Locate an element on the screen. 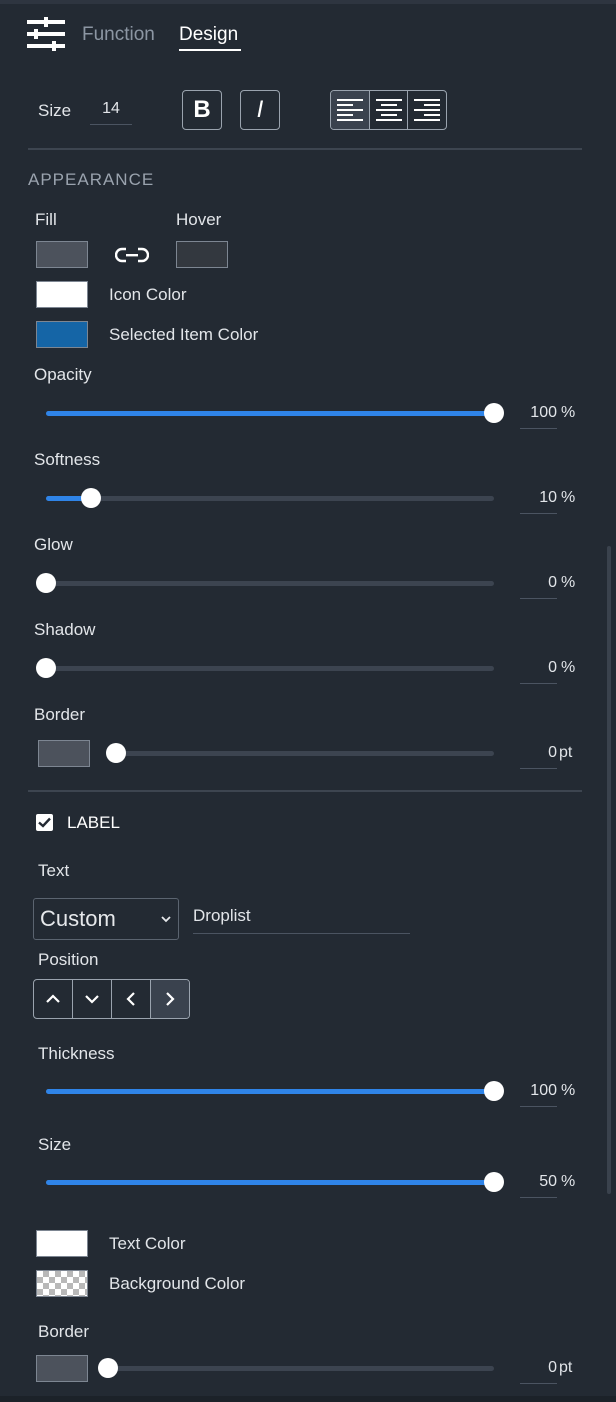  checkmark-icon is located at coordinates (44, 822).